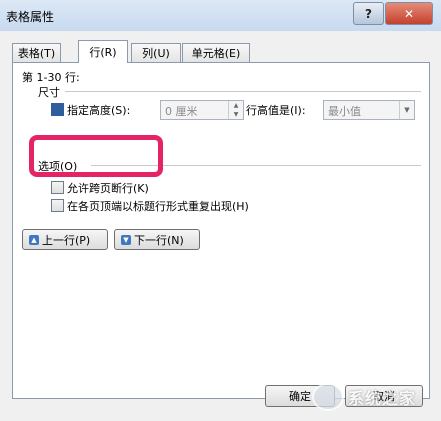 This screenshot has width=441, height=421. What do you see at coordinates (57, 187) in the screenshot?
I see `allow-break-checkbox` at bounding box center [57, 187].